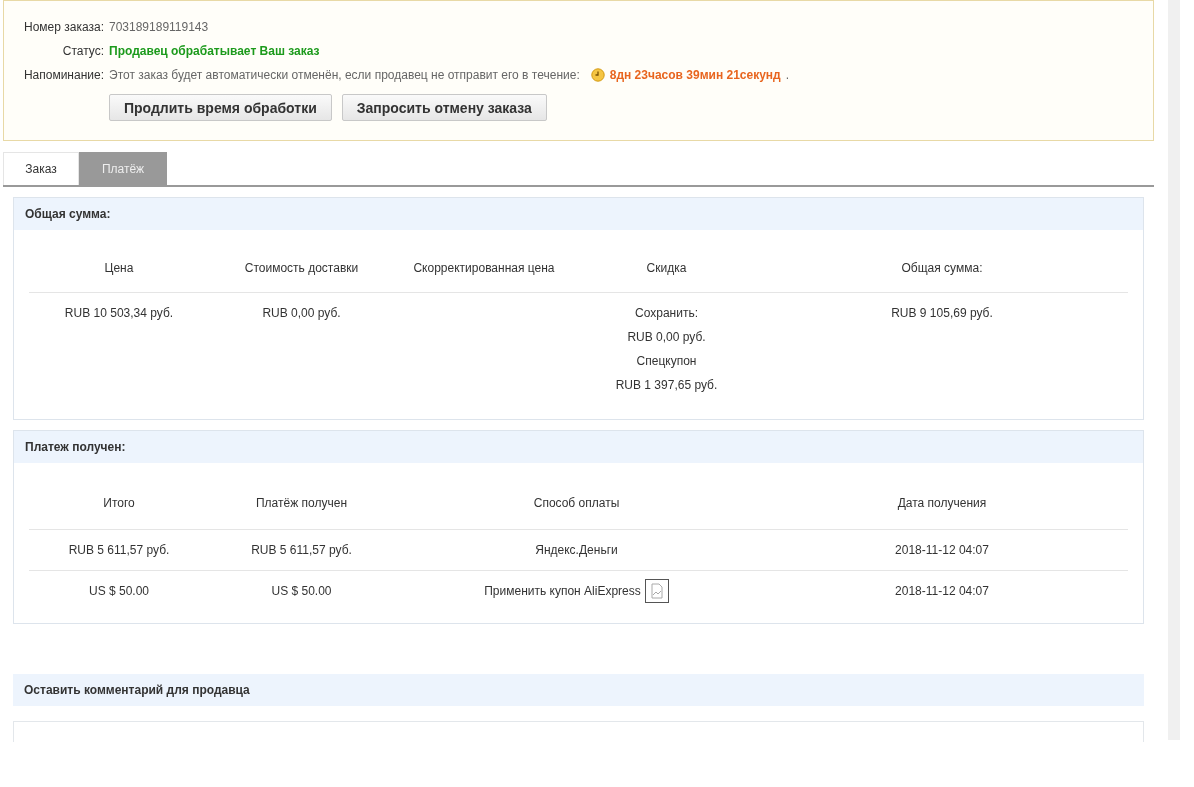  Describe the element at coordinates (576, 550) in the screenshot. I see `table-cell: Яндекс.Деньги` at that location.